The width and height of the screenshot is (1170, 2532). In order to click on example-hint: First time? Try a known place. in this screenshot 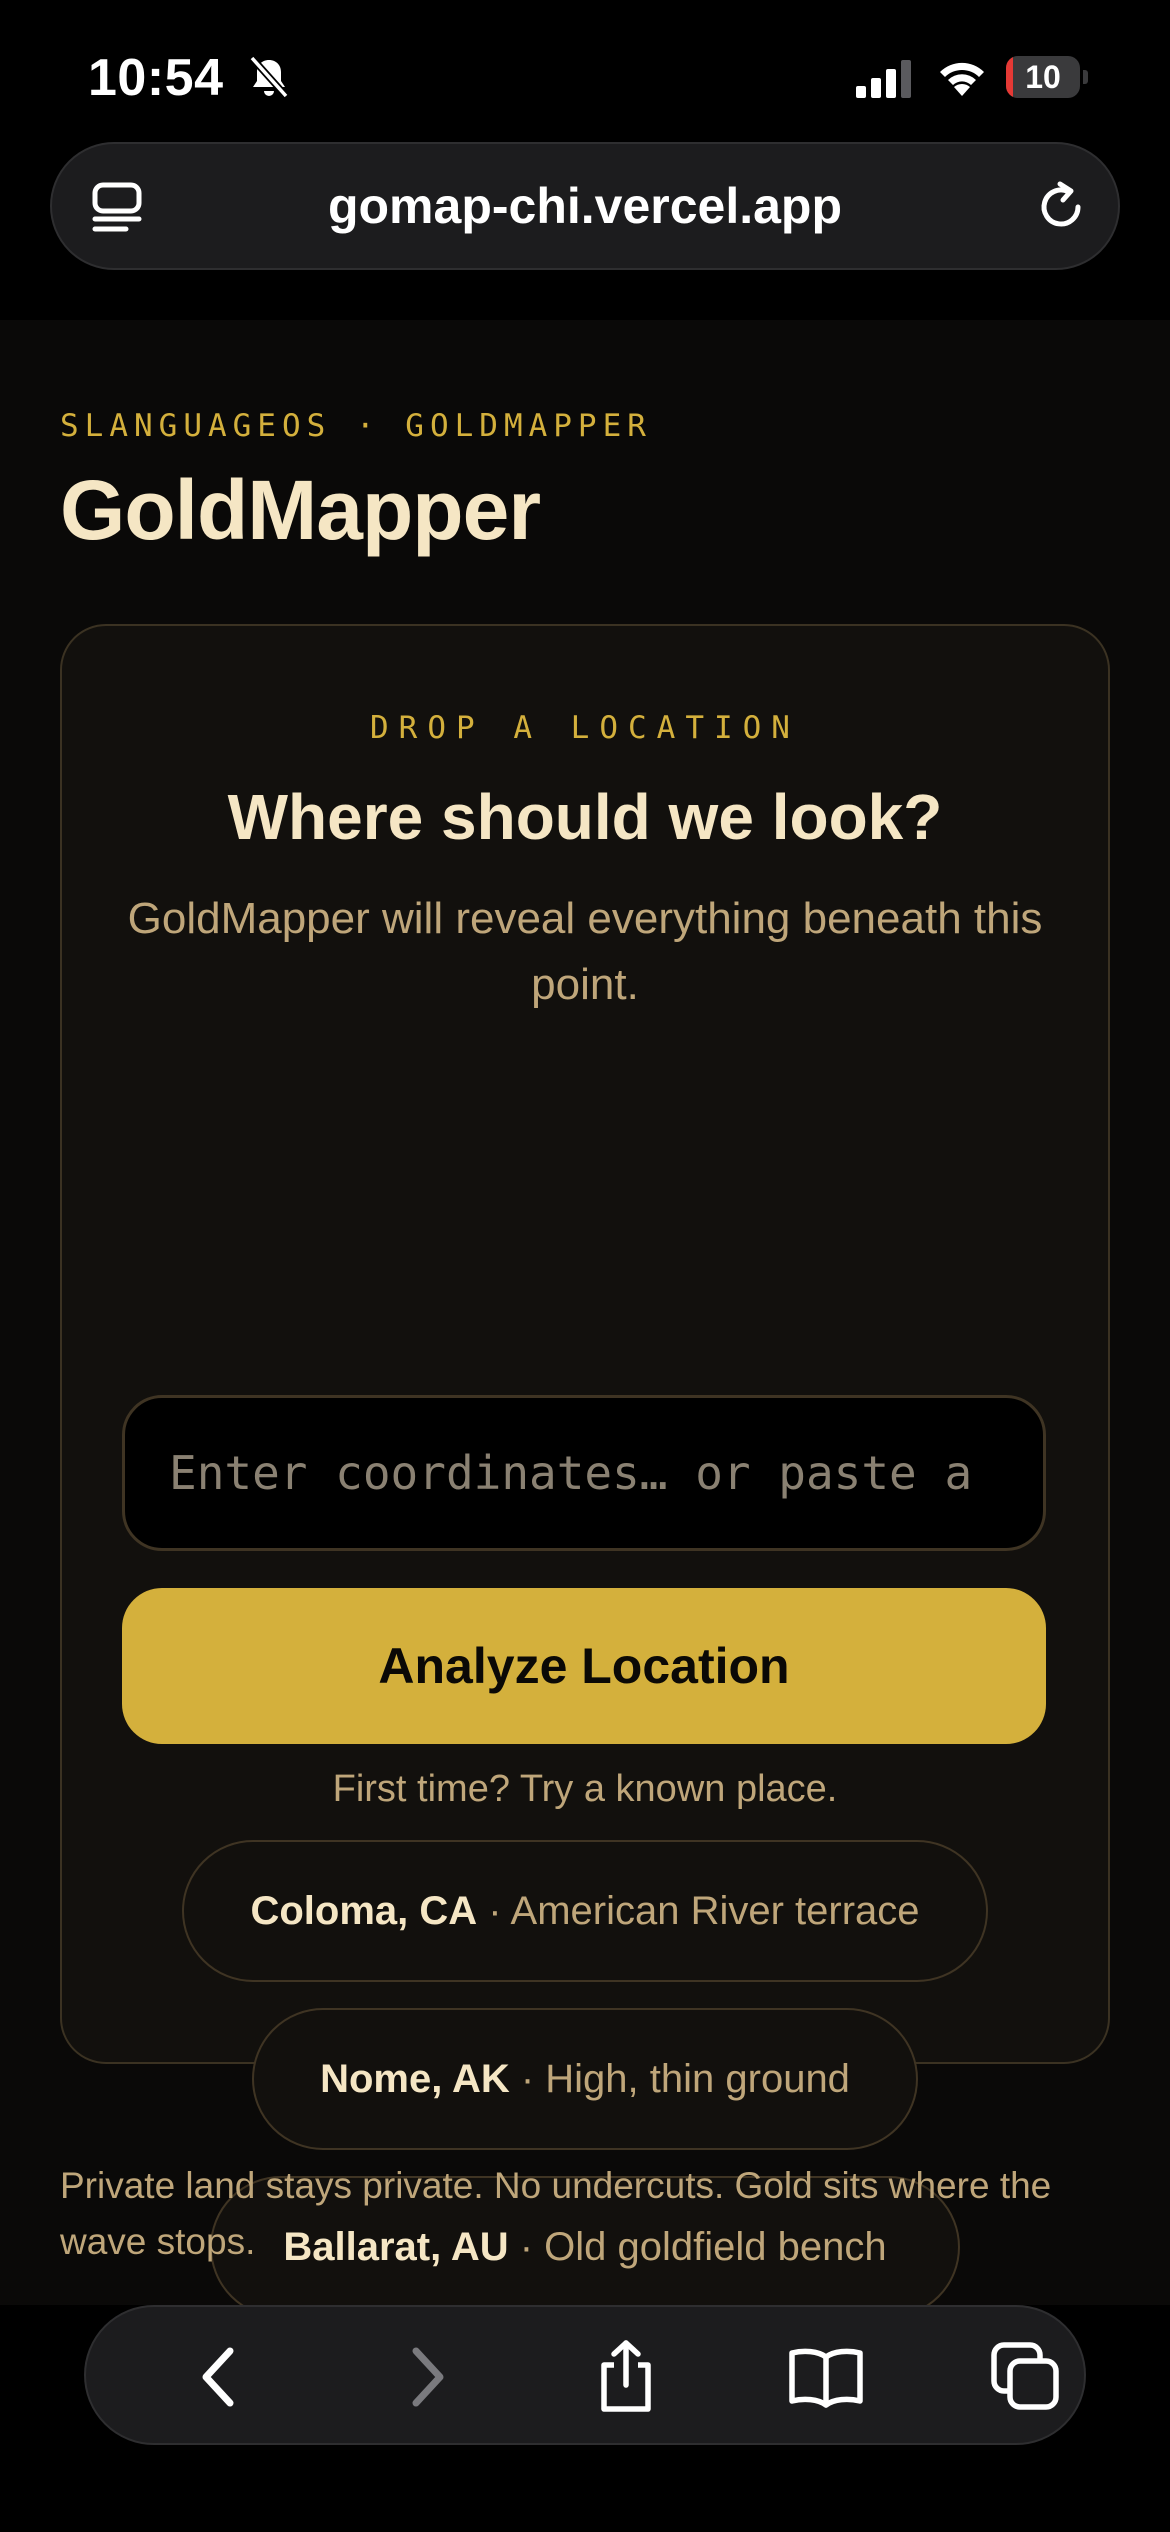, I will do `click(585, 1789)`.